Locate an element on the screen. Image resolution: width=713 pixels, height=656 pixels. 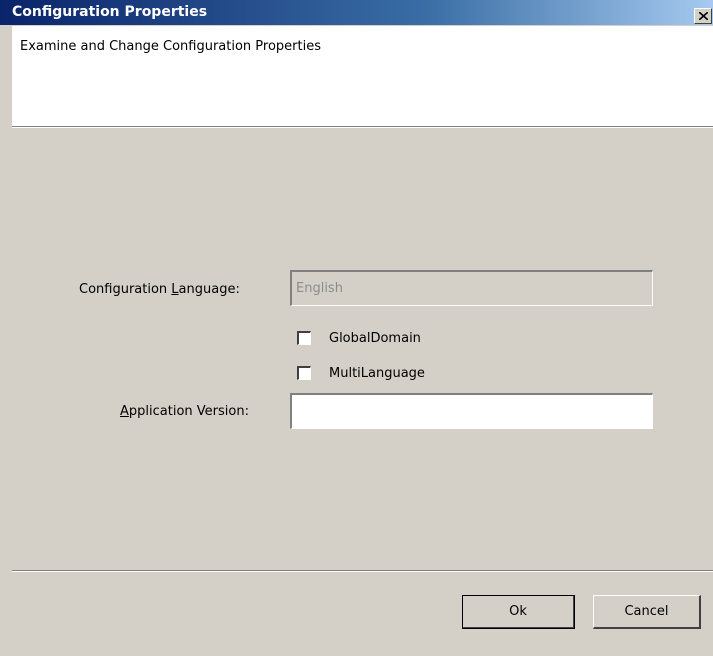
ok-button-label: Ok is located at coordinates (518, 611).